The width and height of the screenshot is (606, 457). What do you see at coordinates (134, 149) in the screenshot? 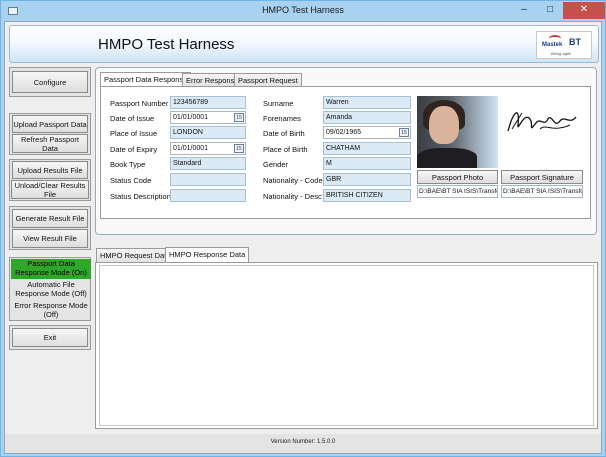
I see `date-of-expiry-label: Date of Expiry` at bounding box center [134, 149].